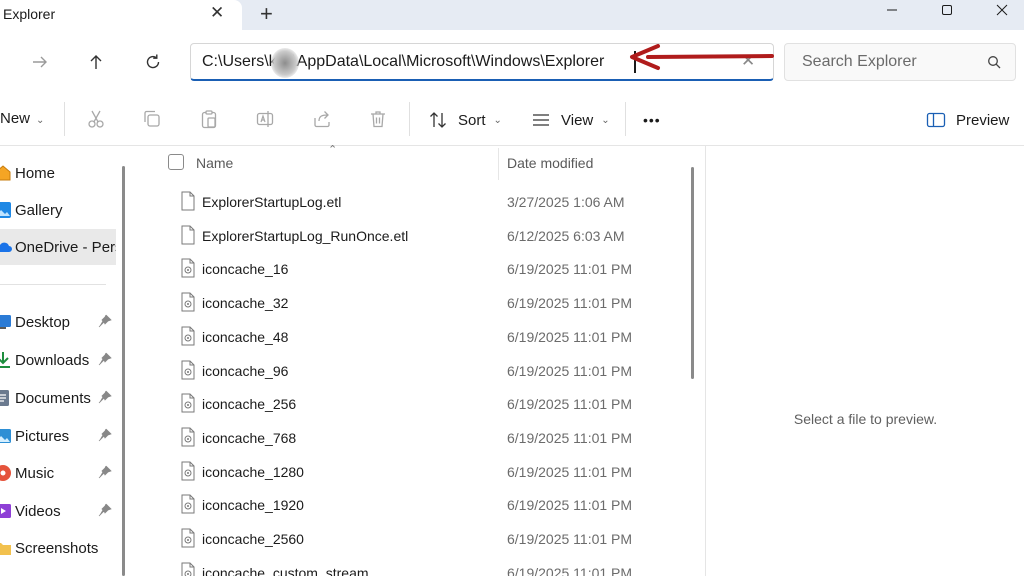  I want to click on sidebar-item-label: Screenshots, so click(57, 548).